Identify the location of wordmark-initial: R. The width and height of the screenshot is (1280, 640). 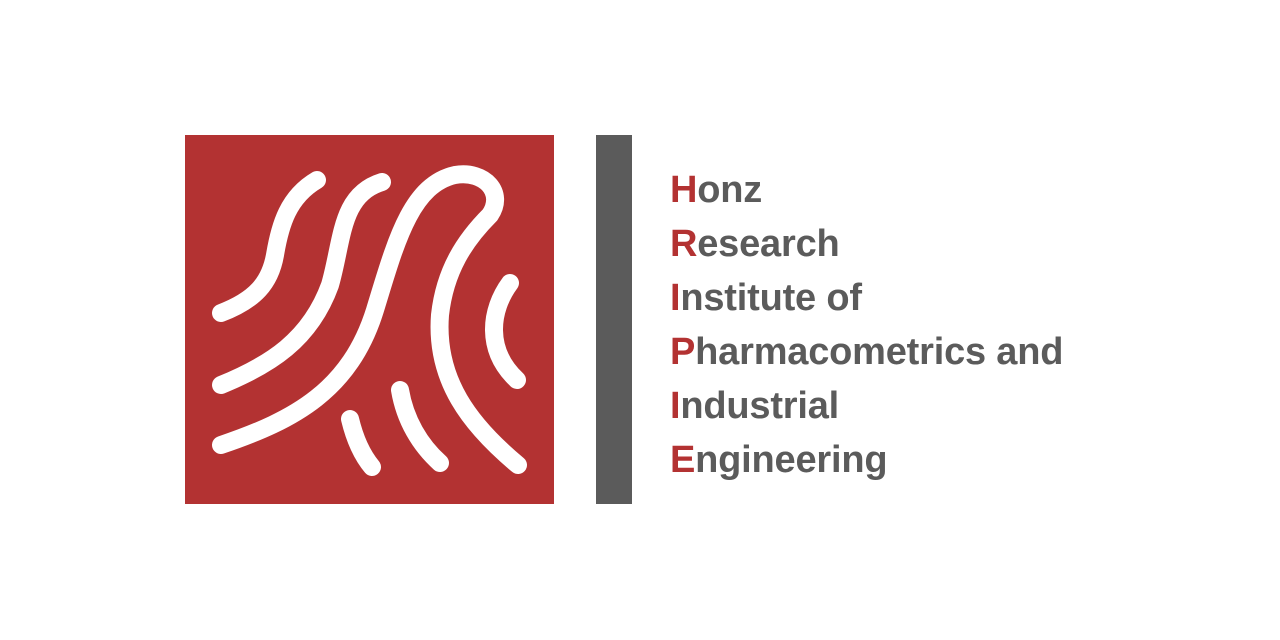
(684, 244).